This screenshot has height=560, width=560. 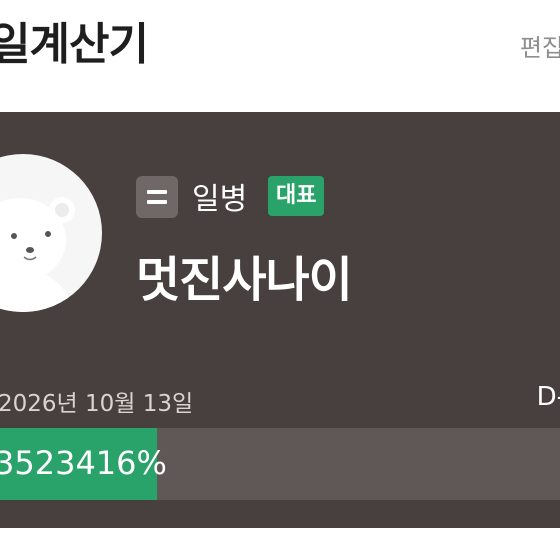 What do you see at coordinates (220, 199) in the screenshot?
I see `rank-label: 일병` at bounding box center [220, 199].